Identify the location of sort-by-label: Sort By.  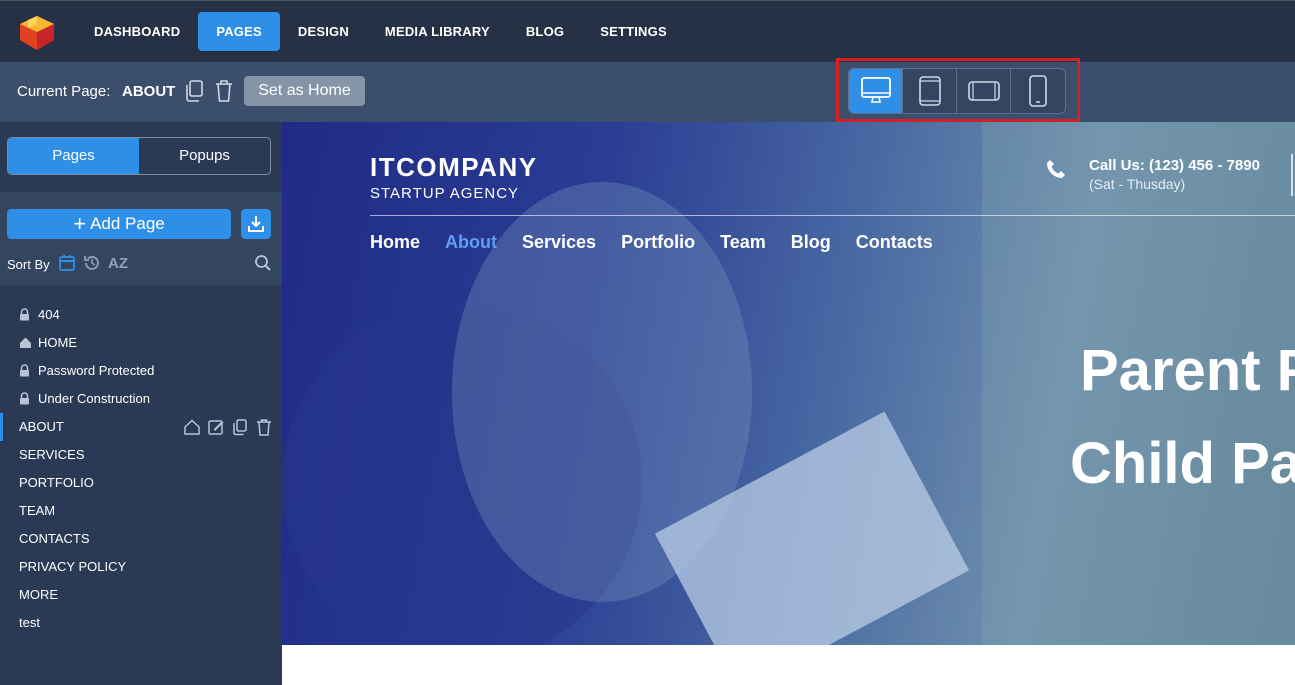
(28, 264).